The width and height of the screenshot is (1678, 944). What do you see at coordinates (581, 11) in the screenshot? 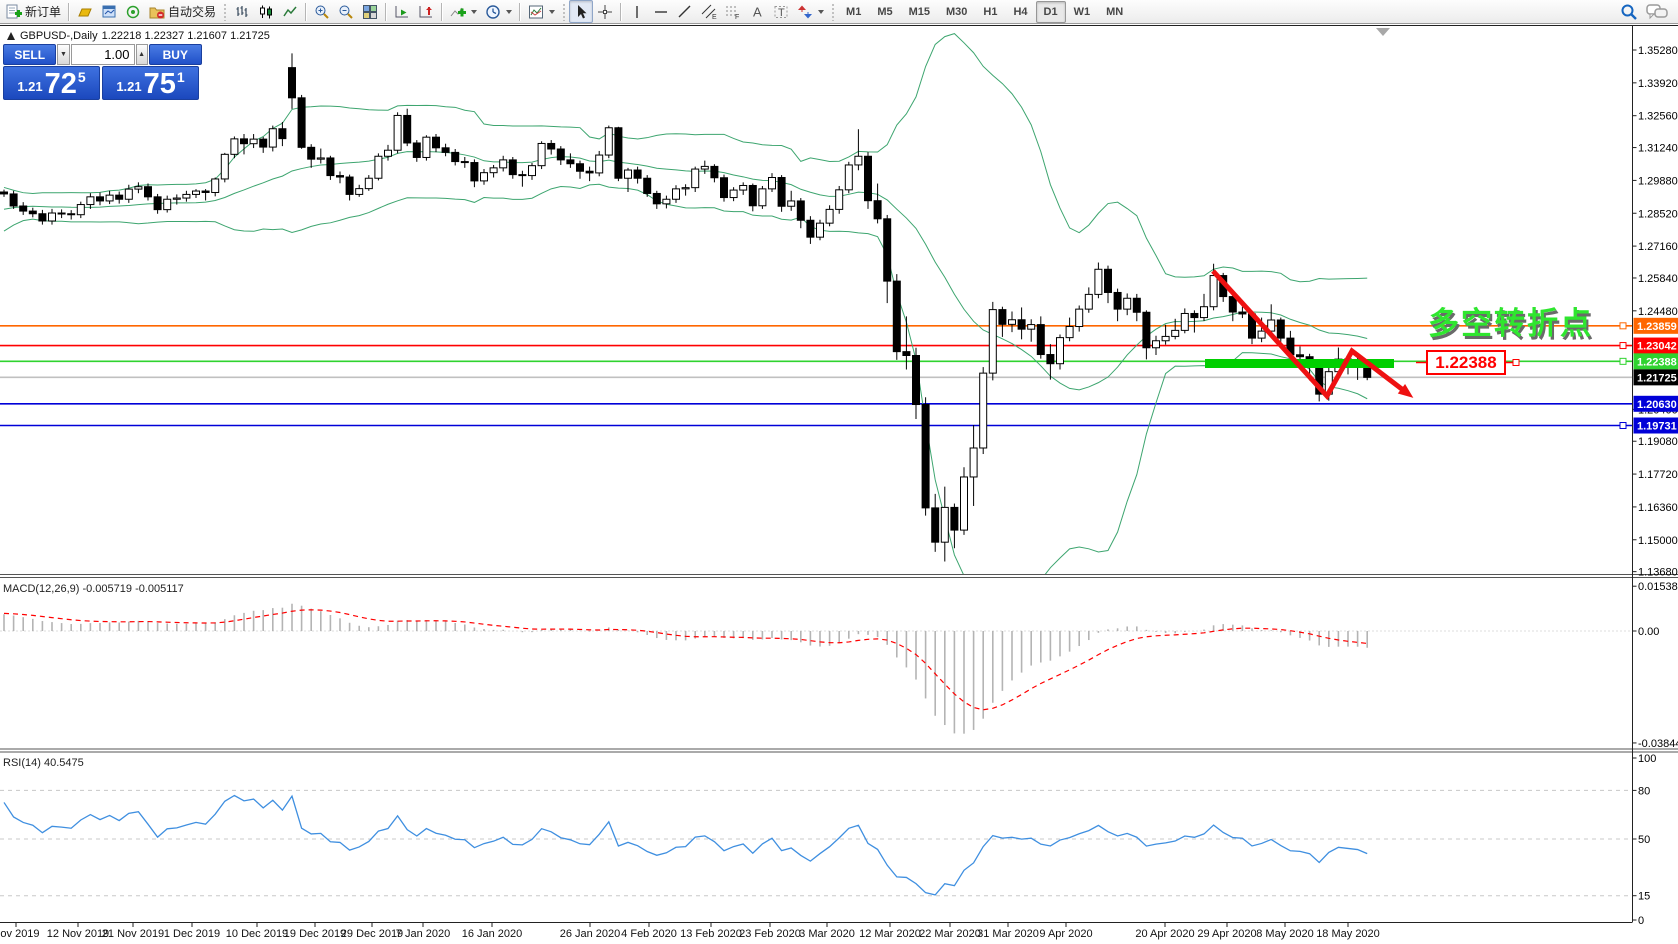
I see `cursor-tool-button` at bounding box center [581, 11].